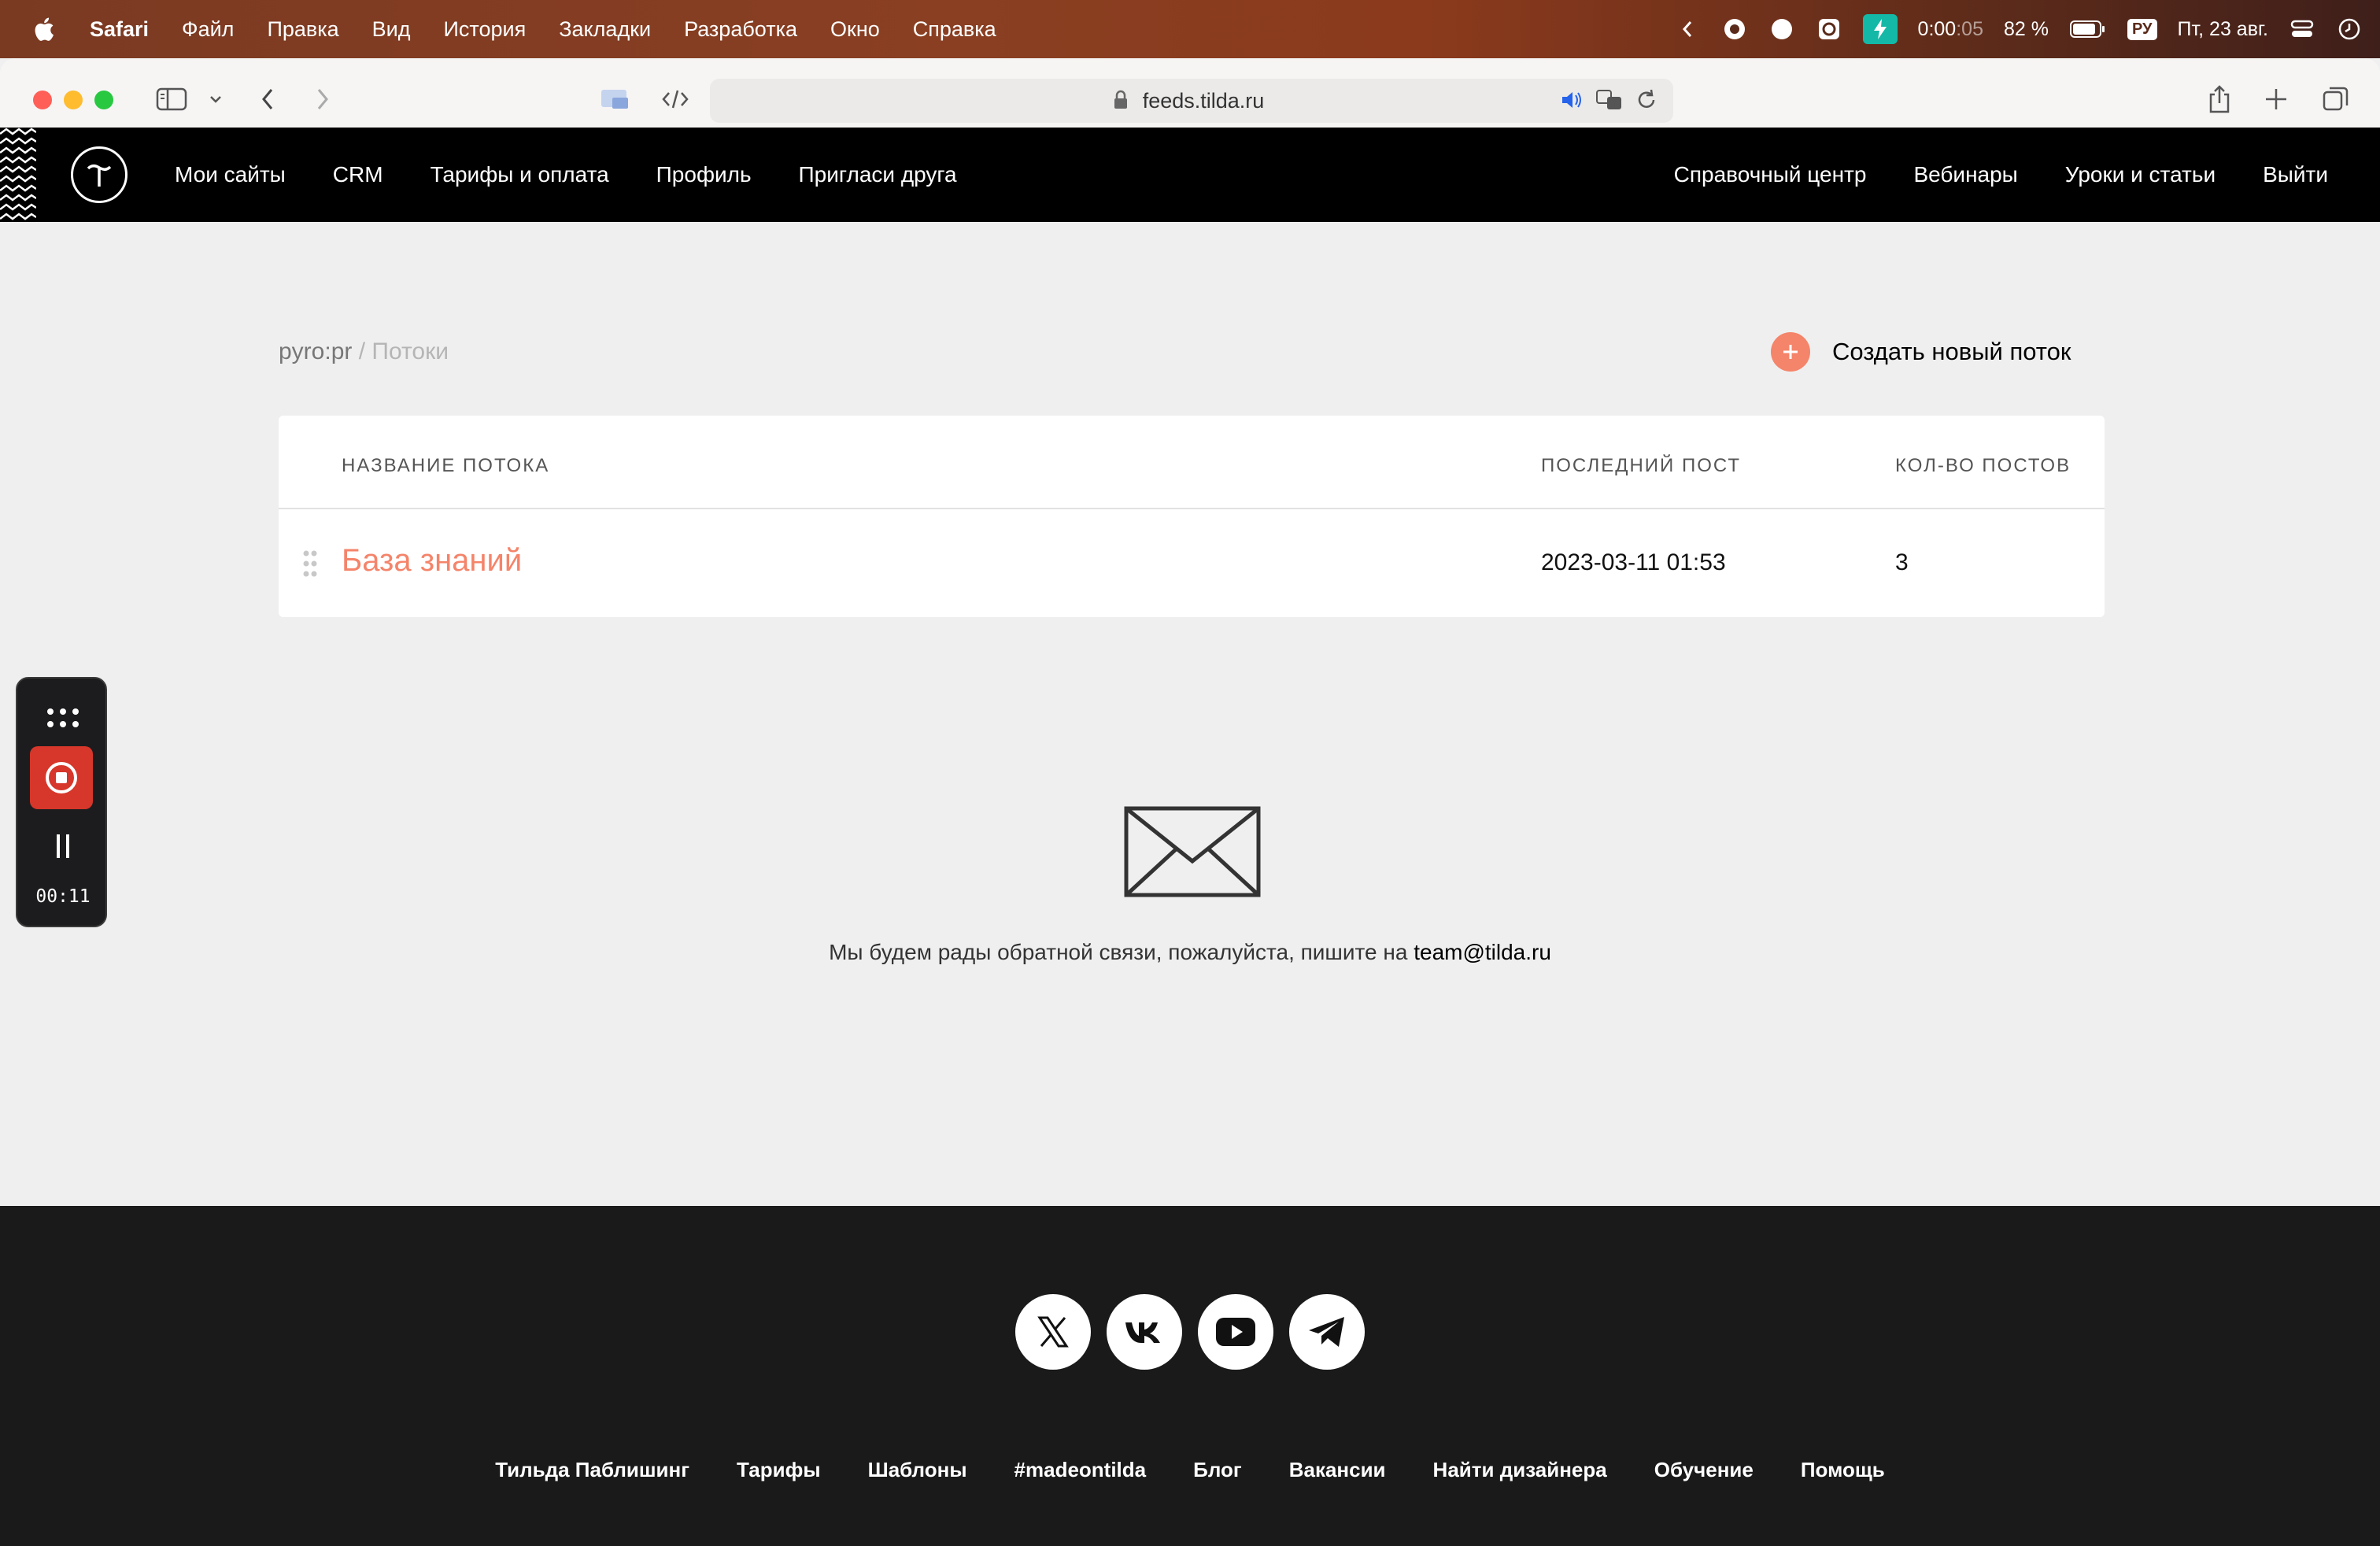 The width and height of the screenshot is (2380, 1546). I want to click on status-dot-icon, so click(1781, 29).